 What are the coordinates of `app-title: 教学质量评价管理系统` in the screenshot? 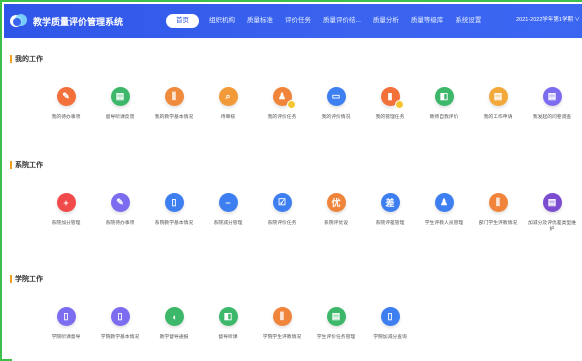 It's located at (78, 21).